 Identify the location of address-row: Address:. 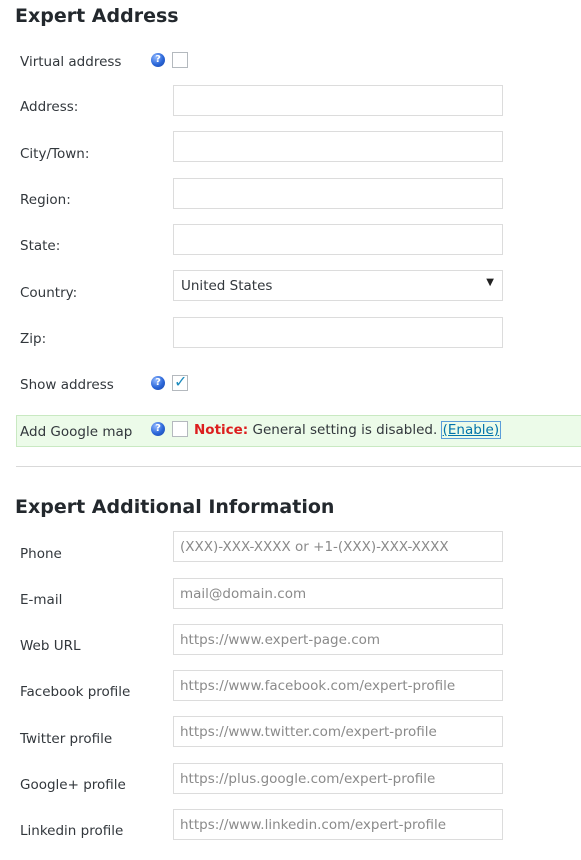
(290, 101).